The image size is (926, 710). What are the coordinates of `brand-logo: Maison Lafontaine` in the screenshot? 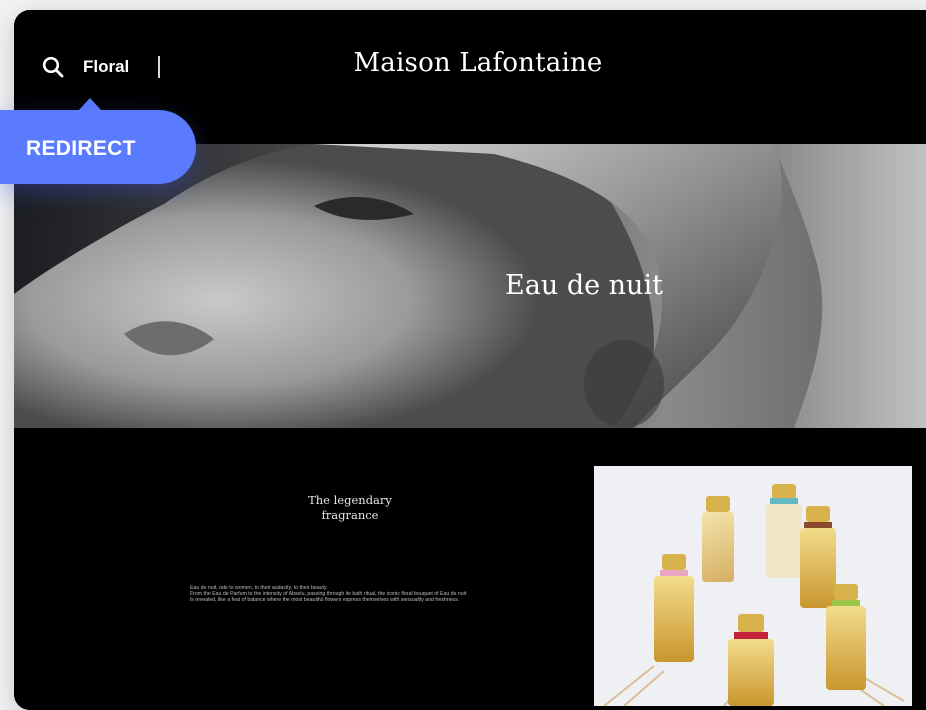 It's located at (464, 63).